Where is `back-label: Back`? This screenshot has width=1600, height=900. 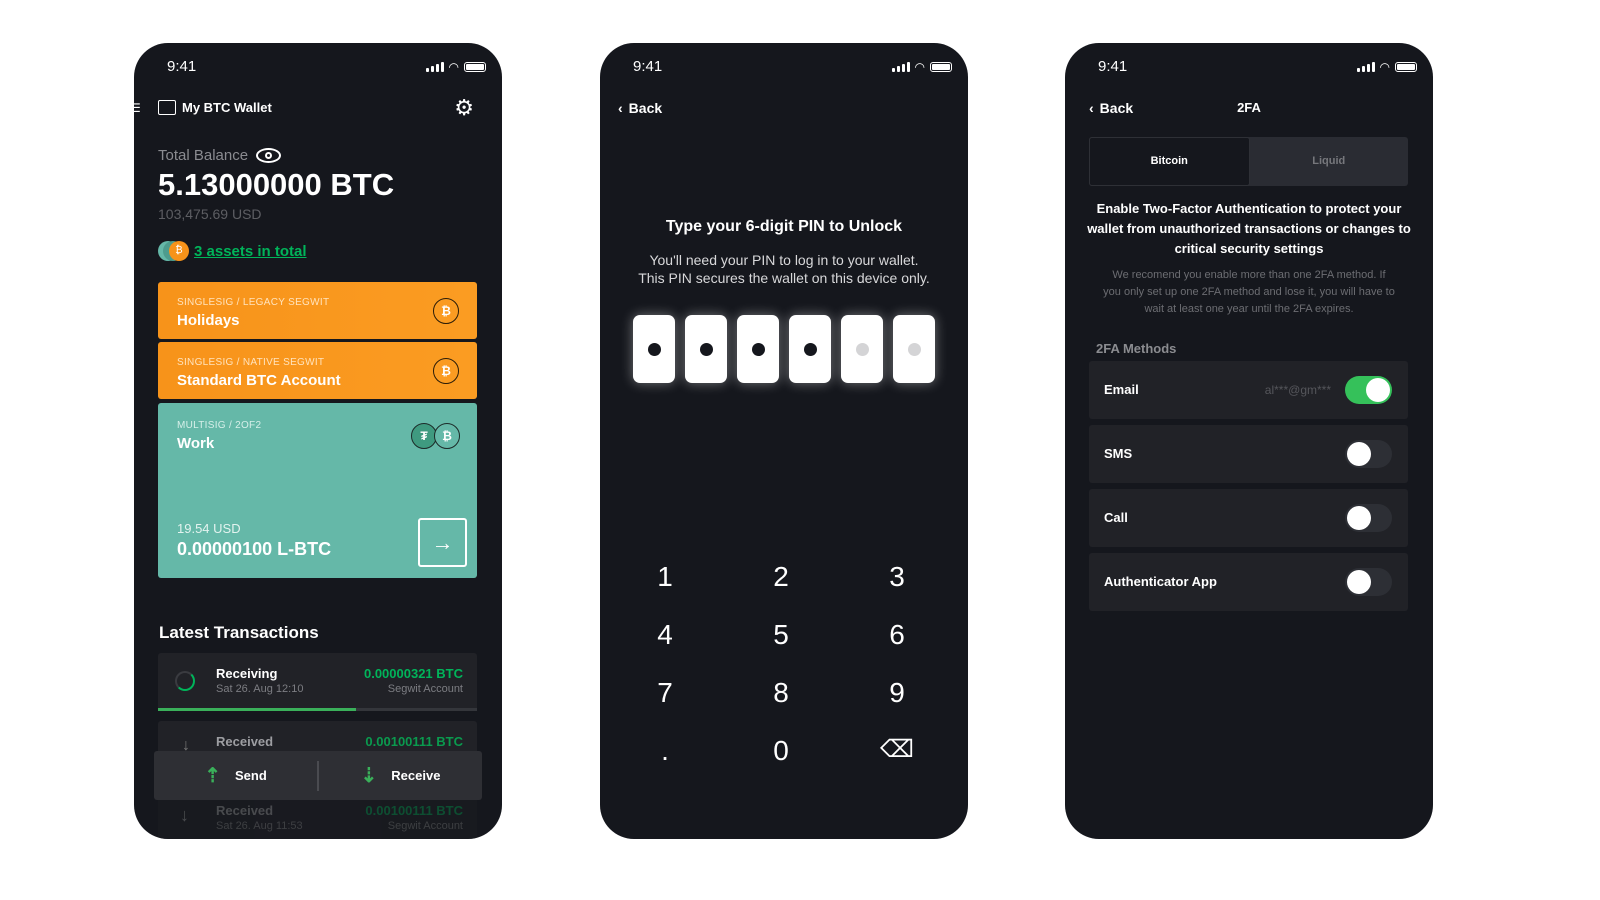
back-label: Back is located at coordinates (645, 108).